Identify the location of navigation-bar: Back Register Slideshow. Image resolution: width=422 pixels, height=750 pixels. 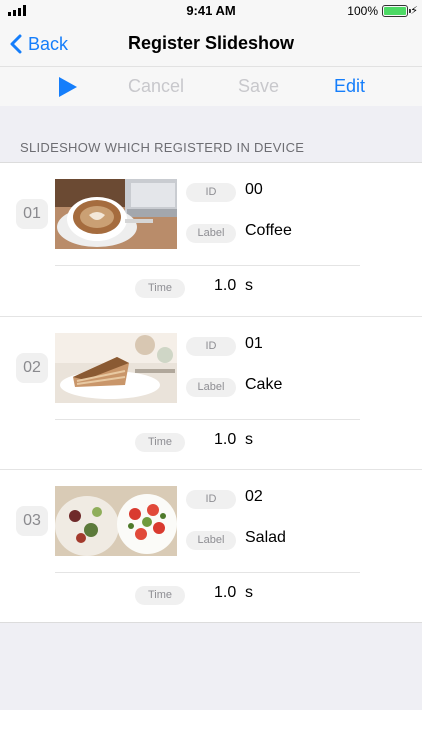
(211, 44).